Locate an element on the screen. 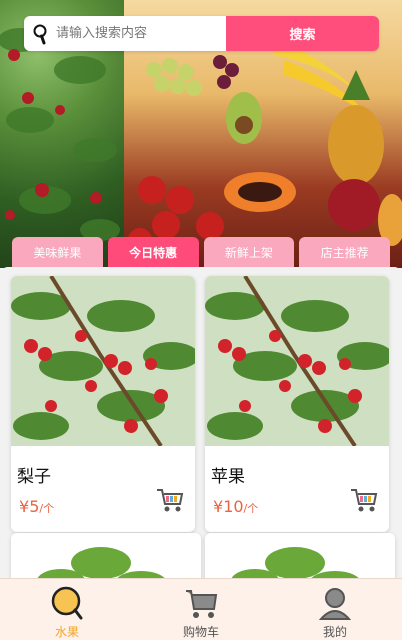 This screenshot has height=640, width=402. price-value: 10 is located at coordinates (233, 506).